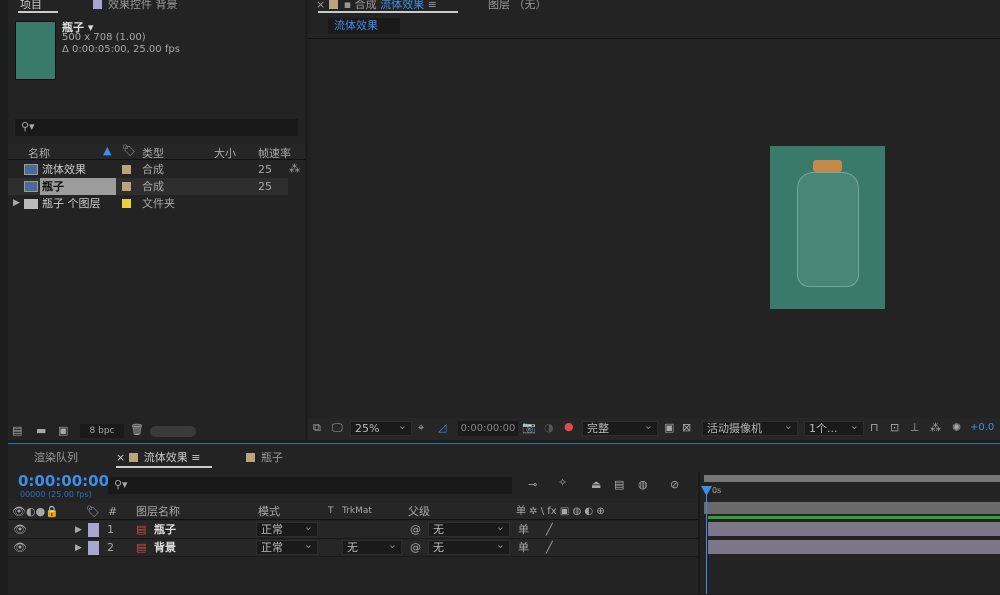  Describe the element at coordinates (78, 186) in the screenshot. I see `item-name: 瓶子` at that location.